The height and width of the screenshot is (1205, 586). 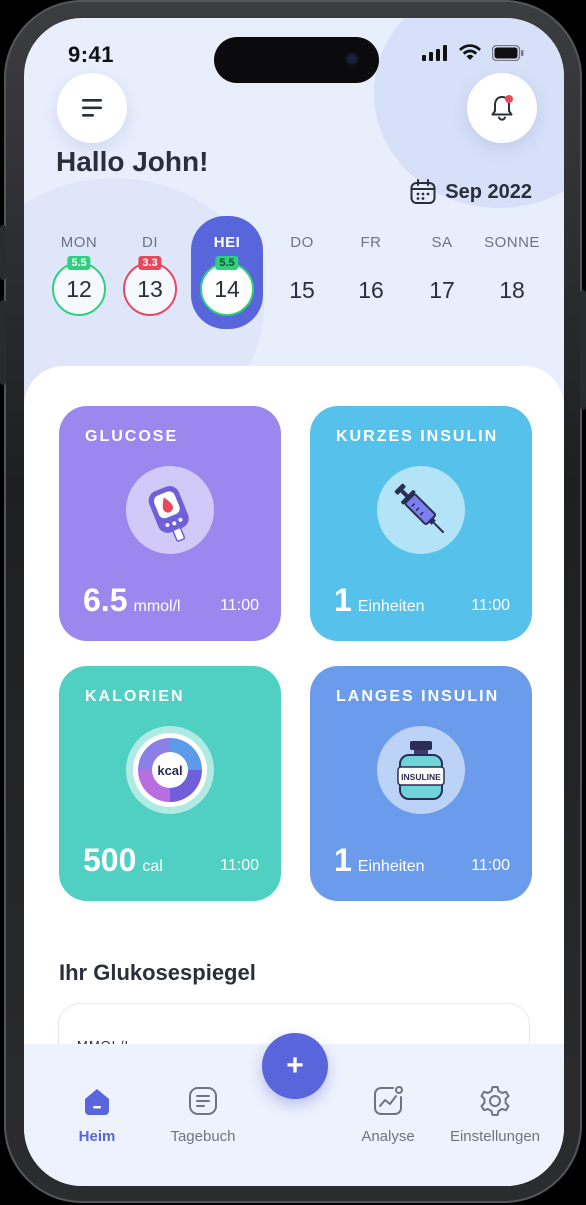 What do you see at coordinates (352, 59) in the screenshot?
I see `camera-dot` at bounding box center [352, 59].